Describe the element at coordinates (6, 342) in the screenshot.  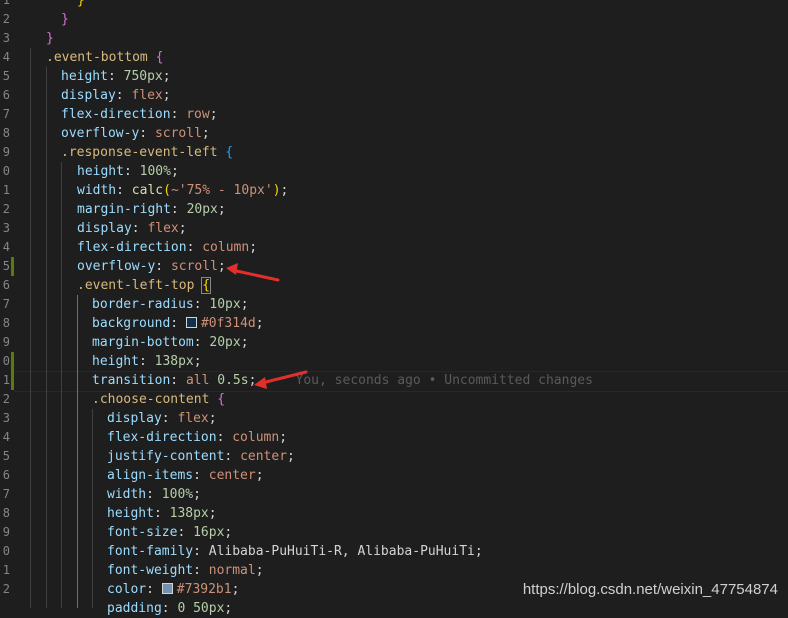
I see `line-number: 9` at that location.